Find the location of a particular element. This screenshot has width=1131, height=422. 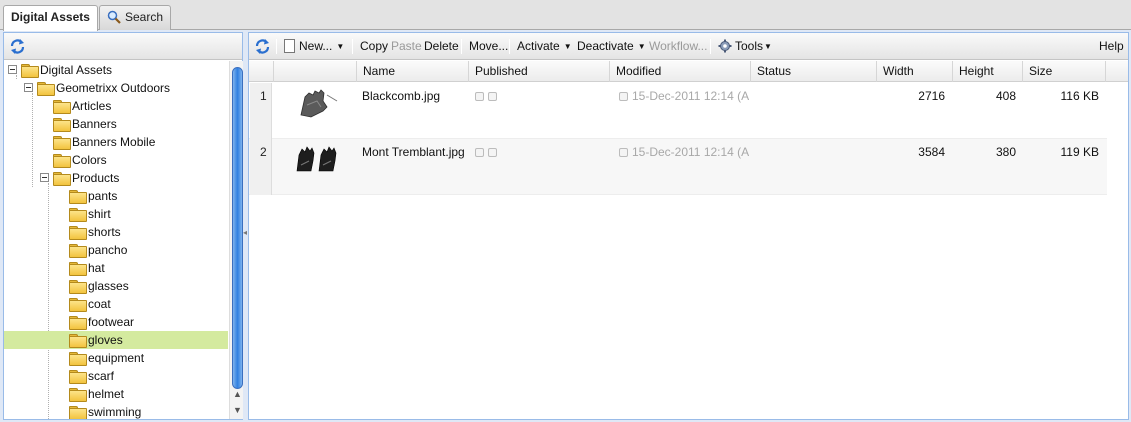

tab-digital-assets: Digital Assets is located at coordinates (50, 18).